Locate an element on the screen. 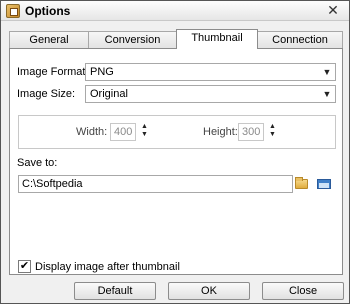 The height and width of the screenshot is (304, 350). checkmark-icon: ✔ is located at coordinates (24, 266).